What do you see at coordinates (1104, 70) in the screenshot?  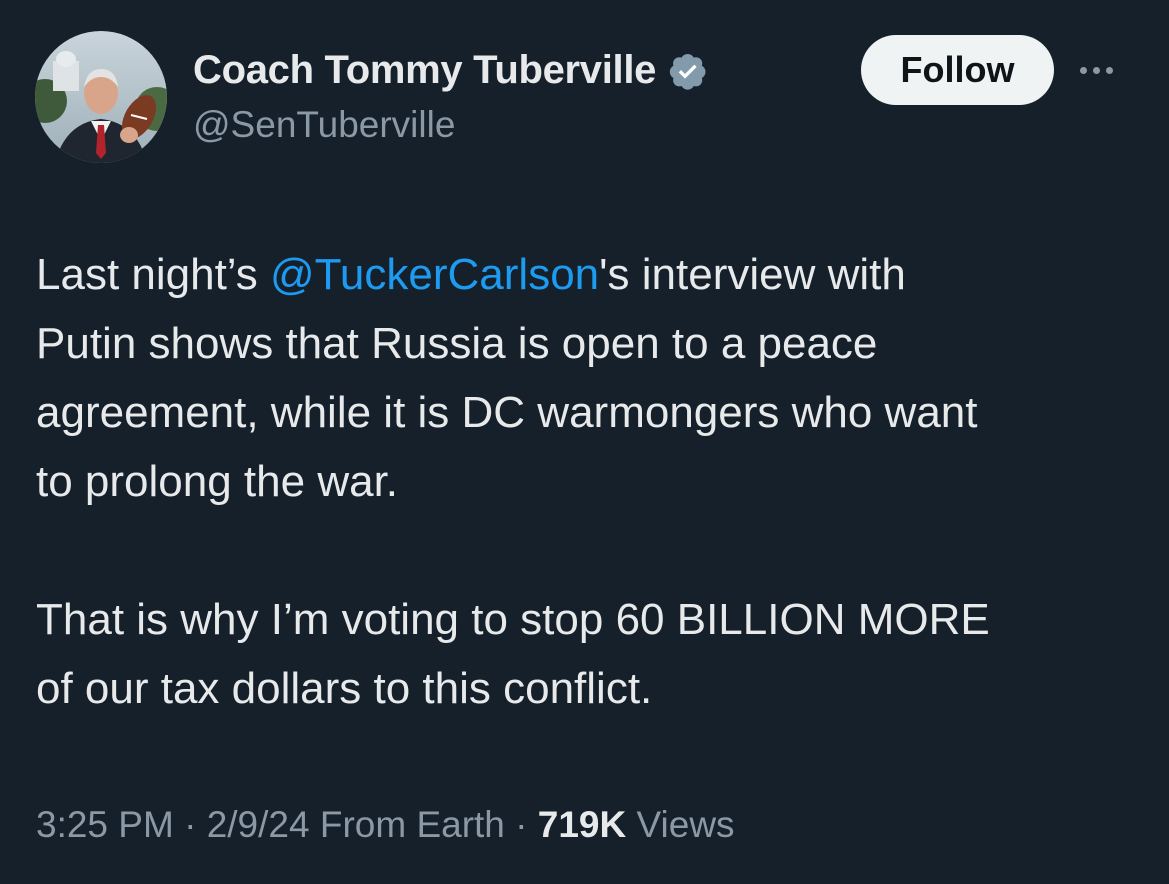 I see `more-options-icon` at bounding box center [1104, 70].